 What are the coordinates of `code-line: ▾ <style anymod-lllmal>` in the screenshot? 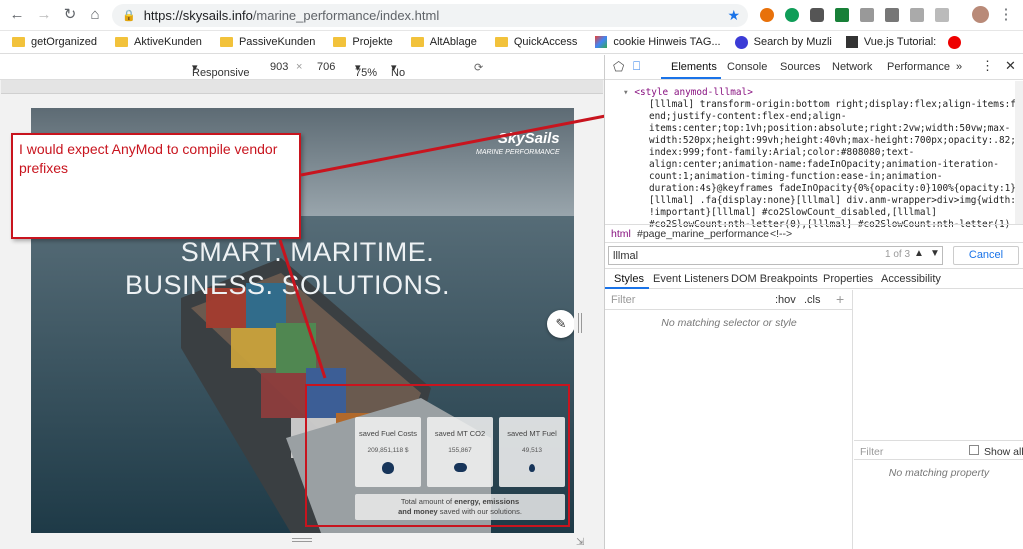 It's located at (688, 93).